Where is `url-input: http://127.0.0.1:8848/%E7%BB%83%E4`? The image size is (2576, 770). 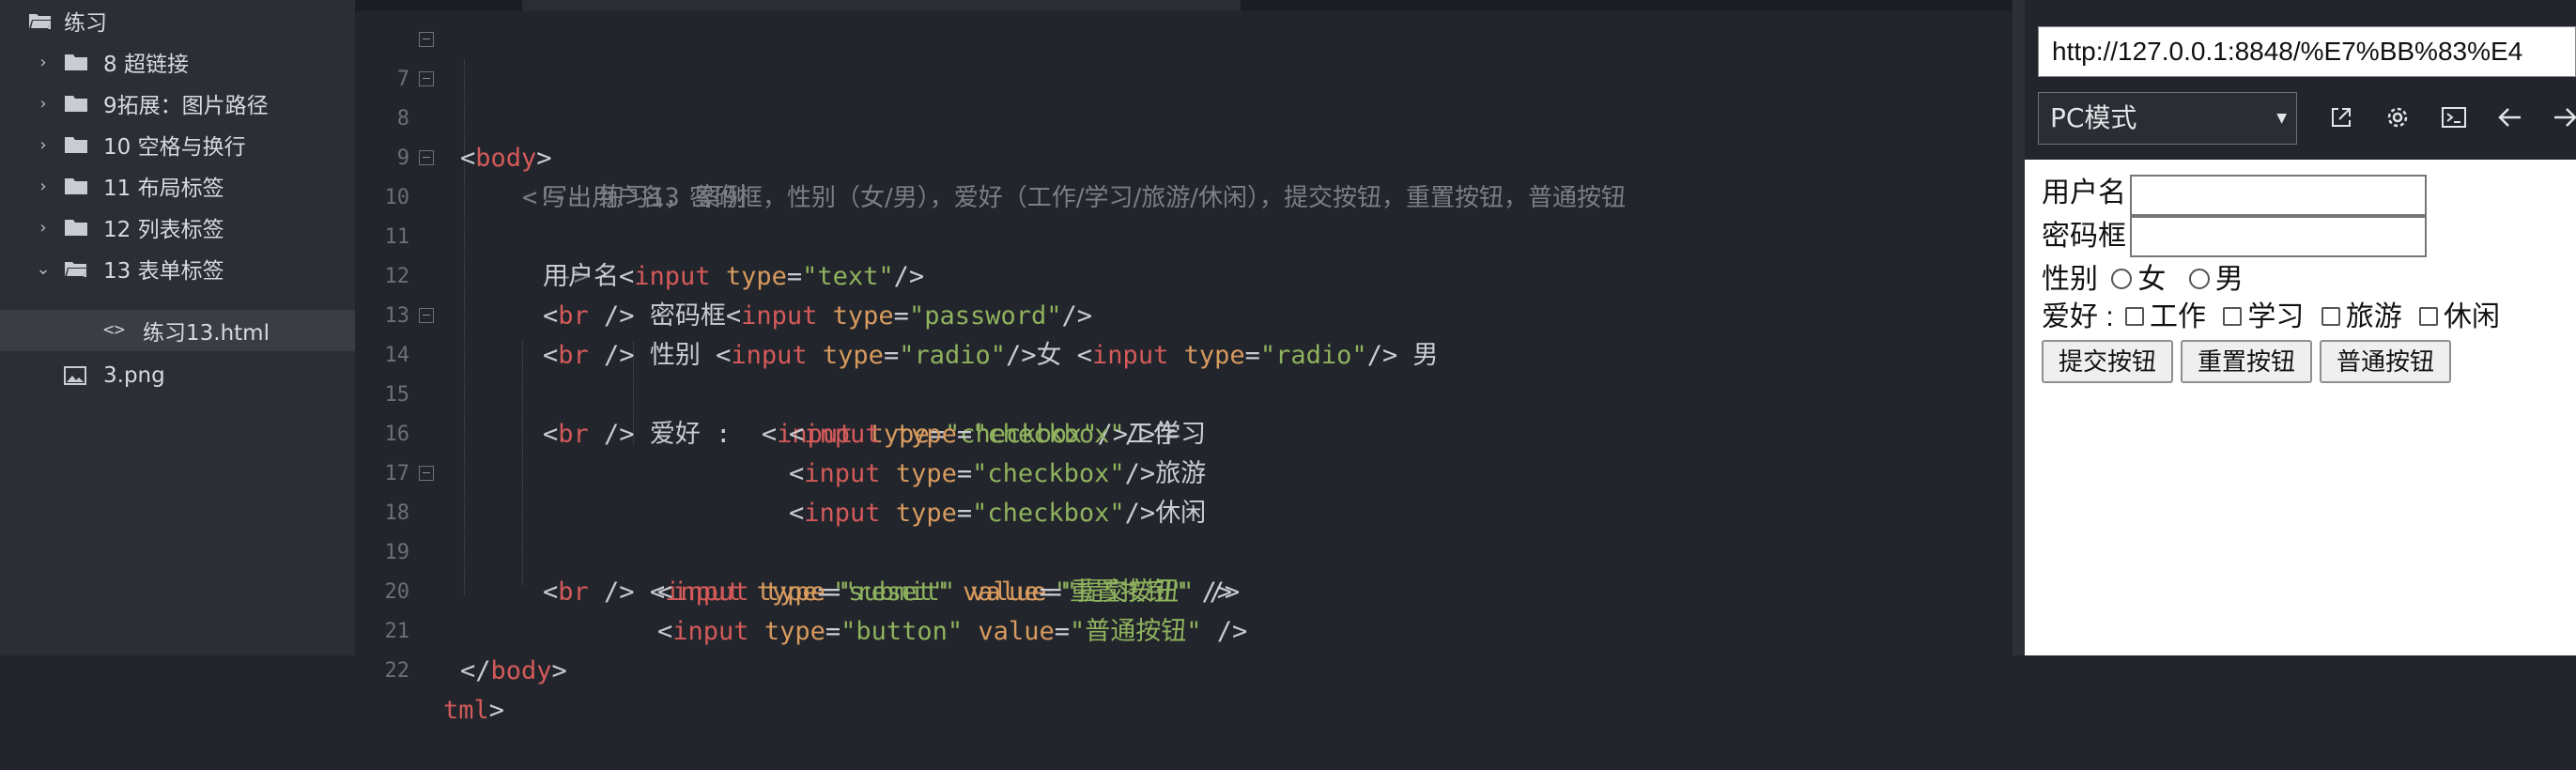 url-input: http://127.0.0.1:8848/%E7%BB%83%E4 is located at coordinates (2307, 51).